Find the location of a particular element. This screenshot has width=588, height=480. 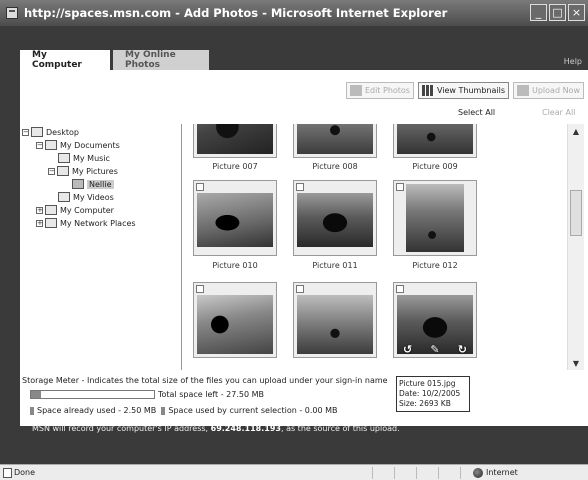

tree-item-my-computer: + My Computer is located at coordinates (75, 210).